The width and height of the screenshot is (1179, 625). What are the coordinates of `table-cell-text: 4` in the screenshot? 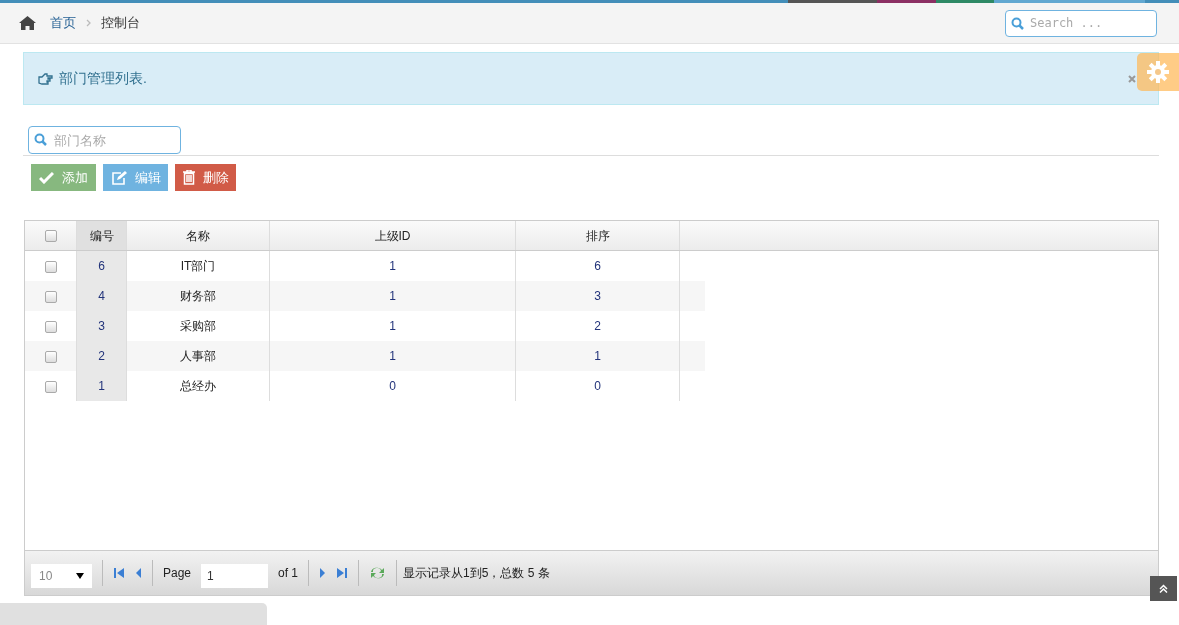 It's located at (101, 296).